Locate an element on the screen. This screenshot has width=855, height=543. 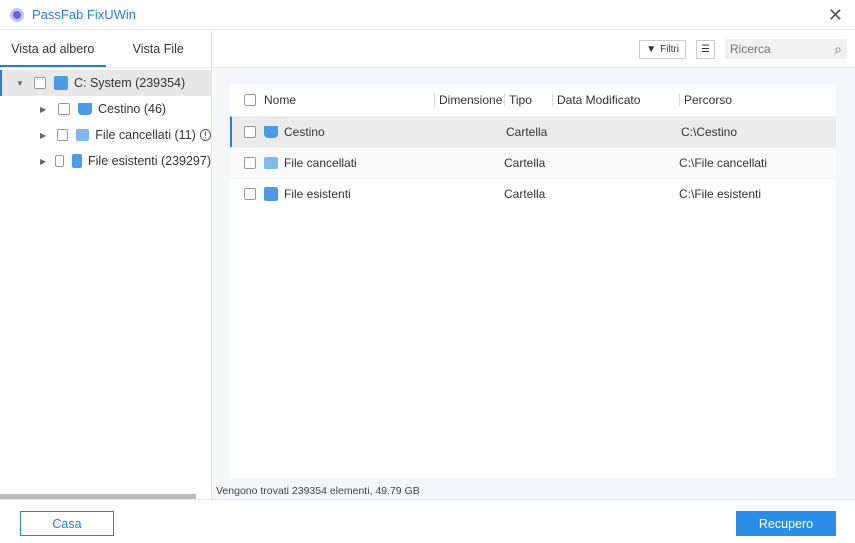
cell-name: File esistenti is located at coordinates (317, 194).